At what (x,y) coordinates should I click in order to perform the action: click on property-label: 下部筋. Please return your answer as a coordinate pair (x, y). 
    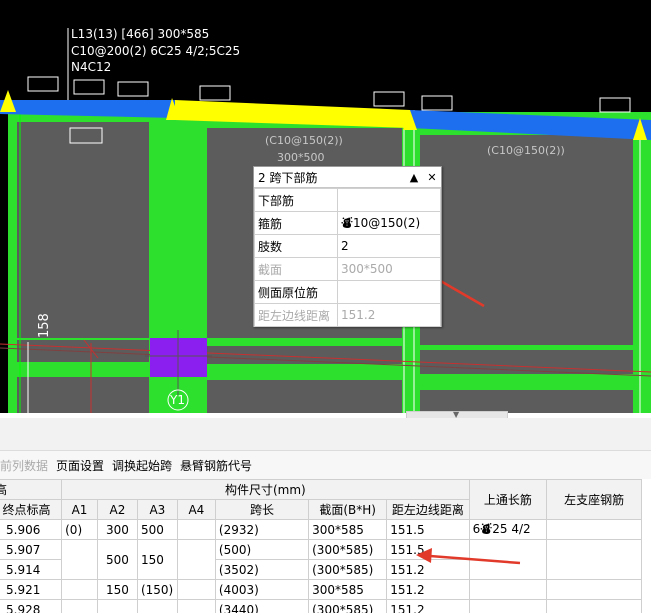
    Looking at the image, I should click on (296, 200).